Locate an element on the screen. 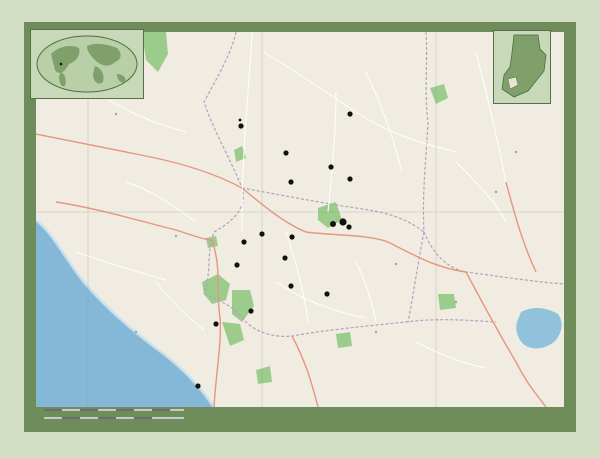 This screenshot has height=458, width=600. scale-bar is located at coordinates (114, 414).